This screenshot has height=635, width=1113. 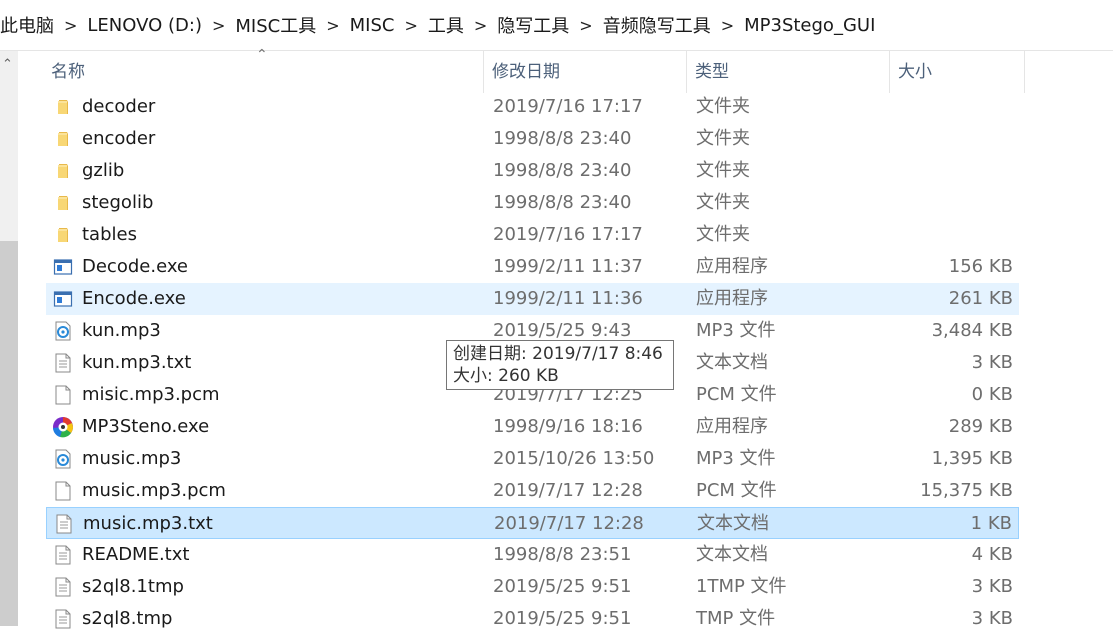 I want to click on file-name: music.mp3.txt, so click(x=148, y=523).